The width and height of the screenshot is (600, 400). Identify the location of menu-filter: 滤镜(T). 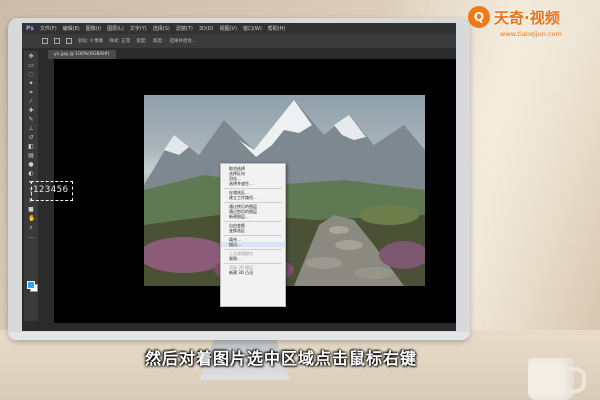
(184, 28).